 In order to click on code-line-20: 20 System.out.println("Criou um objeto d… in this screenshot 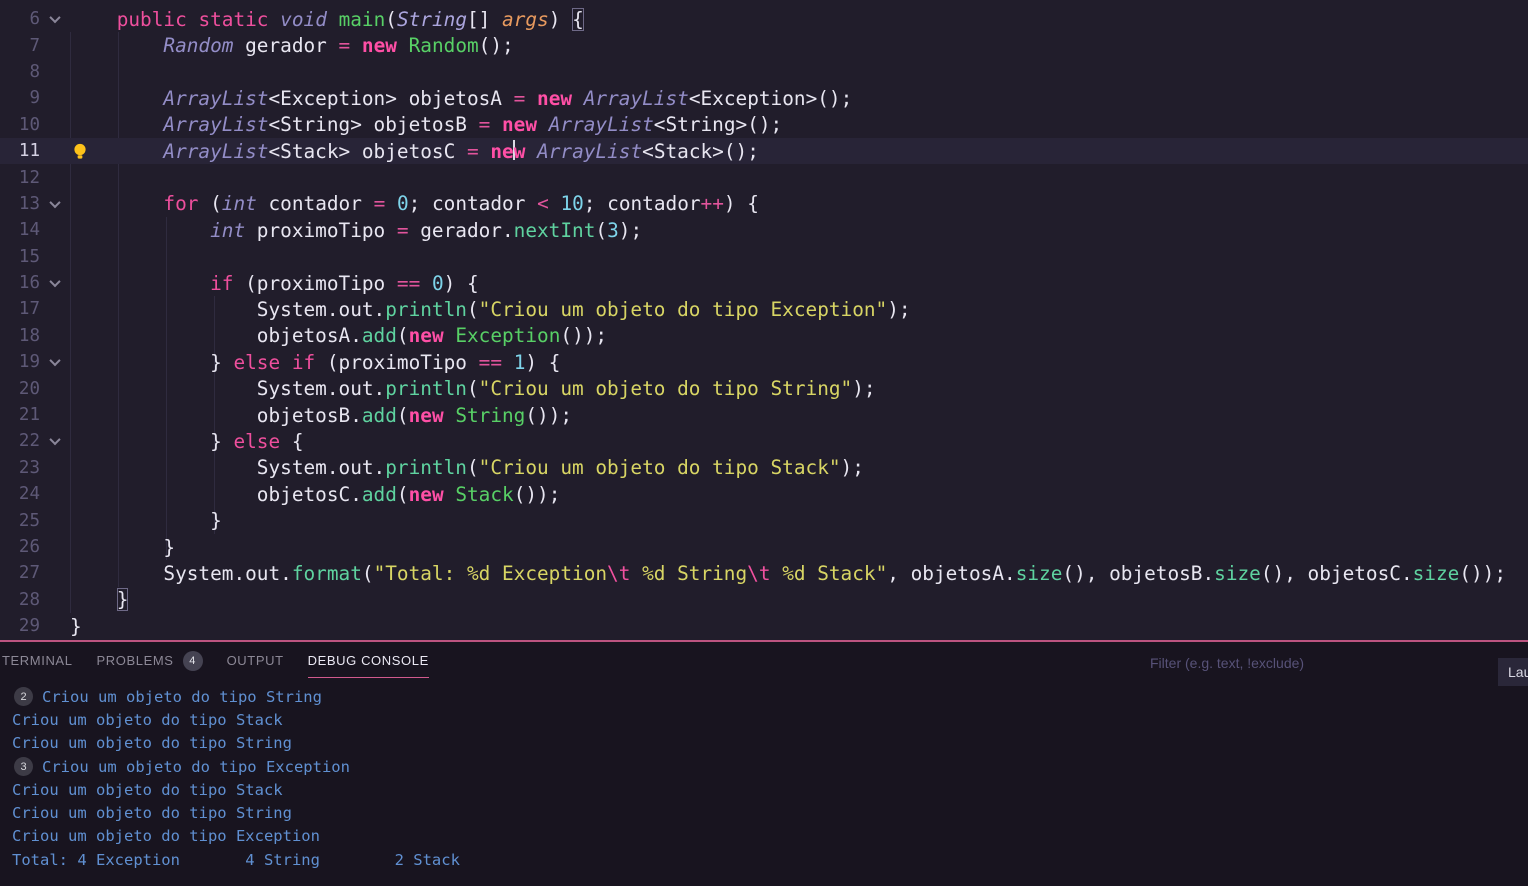, I will do `click(764, 388)`.